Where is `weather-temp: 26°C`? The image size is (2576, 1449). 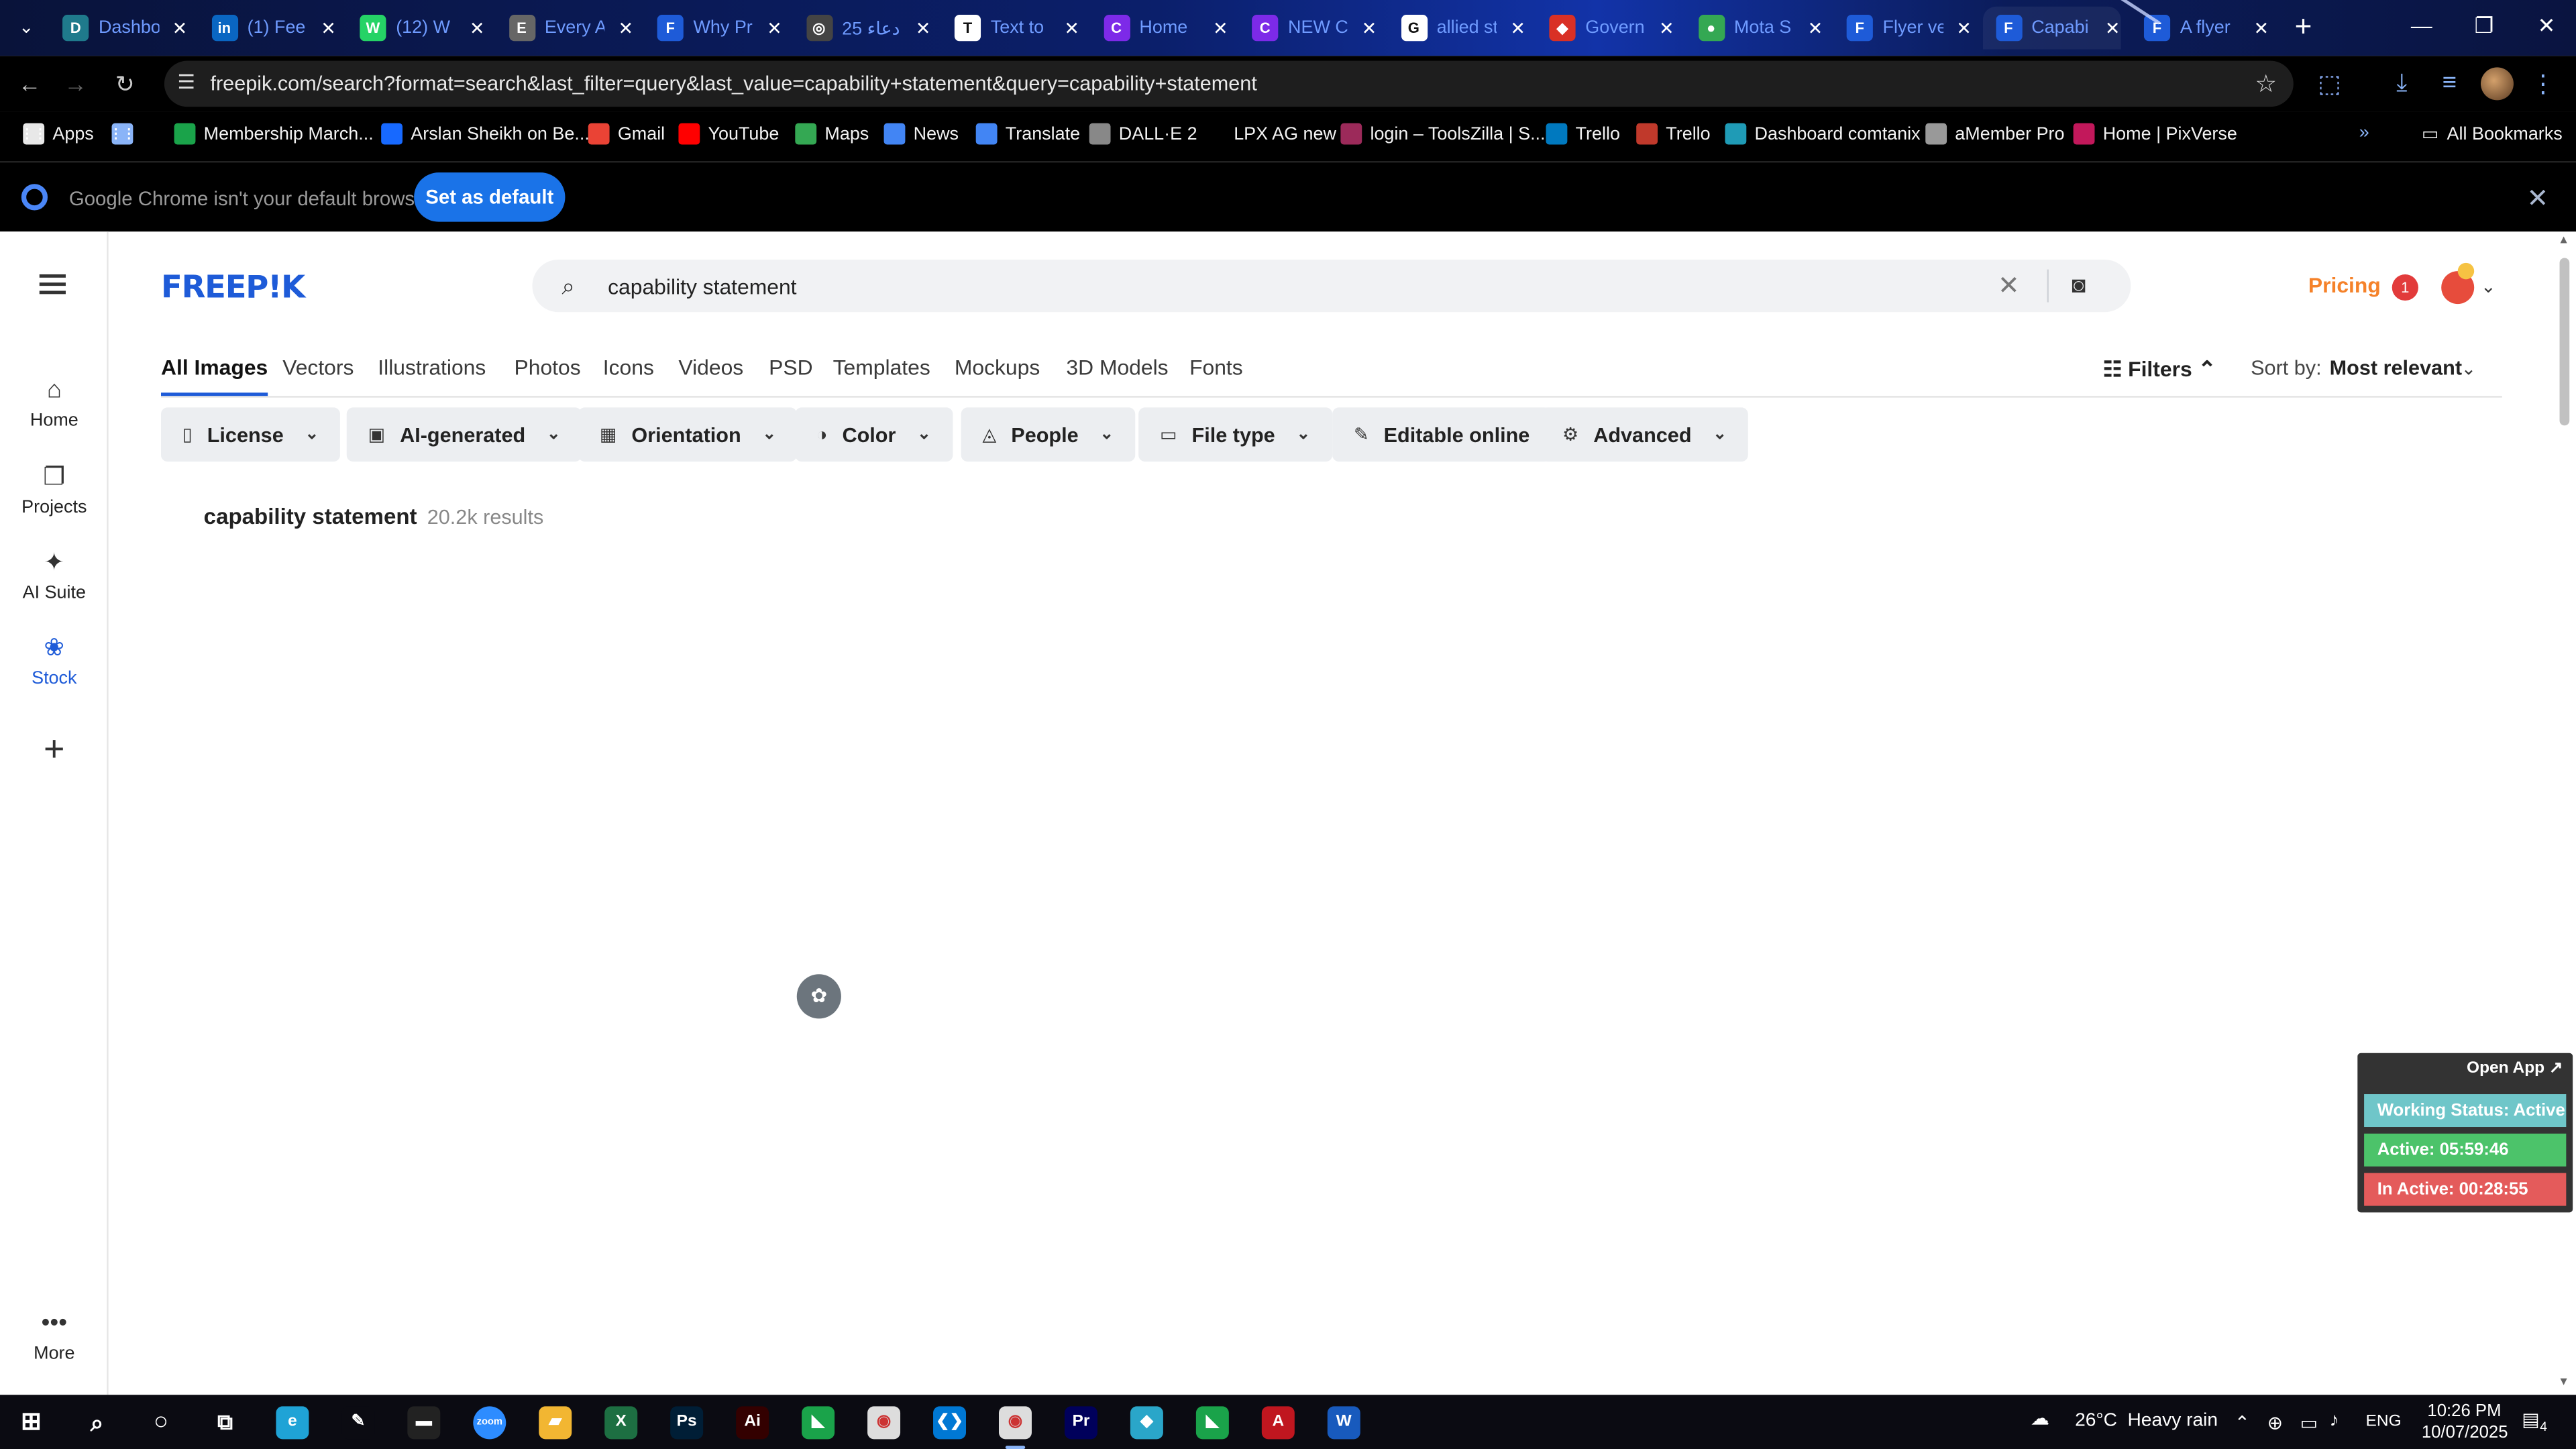
weather-temp: 26°C is located at coordinates (2096, 1421).